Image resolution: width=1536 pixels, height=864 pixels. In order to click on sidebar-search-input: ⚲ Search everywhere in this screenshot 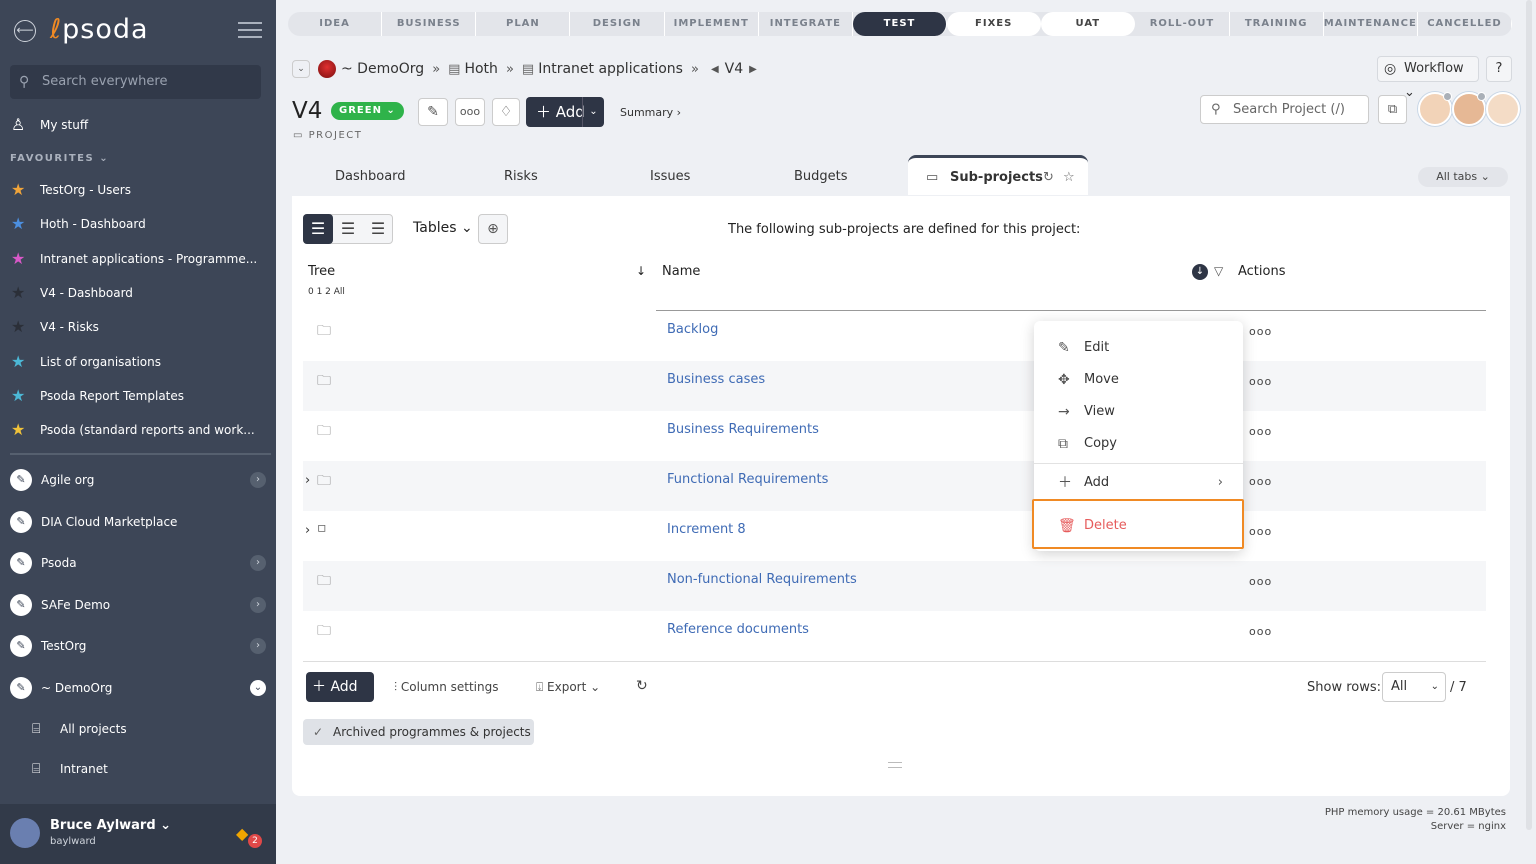, I will do `click(135, 82)`.